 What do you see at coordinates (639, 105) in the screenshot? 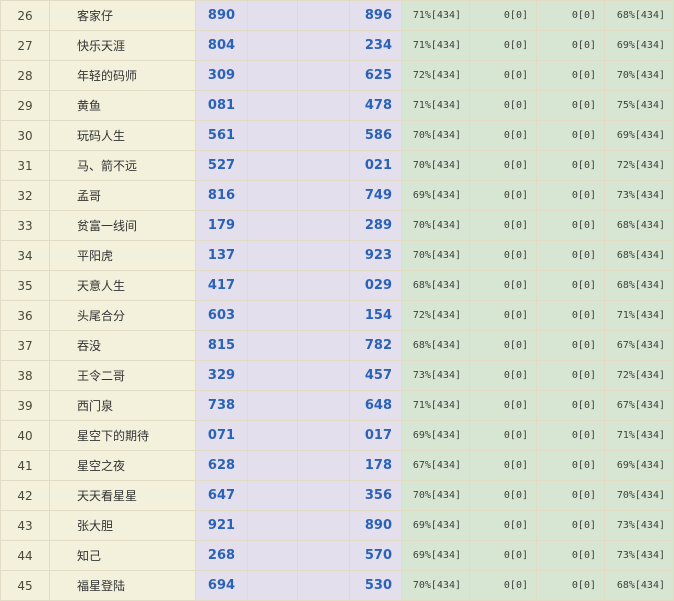
I see `stat-4-cell: 75%[434]` at bounding box center [639, 105].